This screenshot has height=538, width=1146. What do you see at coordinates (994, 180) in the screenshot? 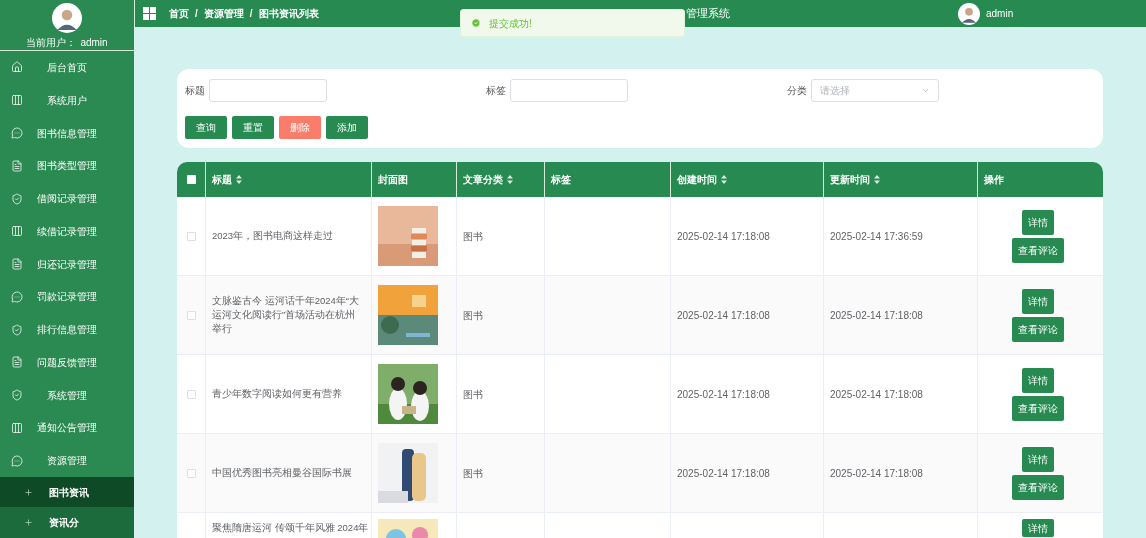
I see `column-header: 操作` at bounding box center [994, 180].